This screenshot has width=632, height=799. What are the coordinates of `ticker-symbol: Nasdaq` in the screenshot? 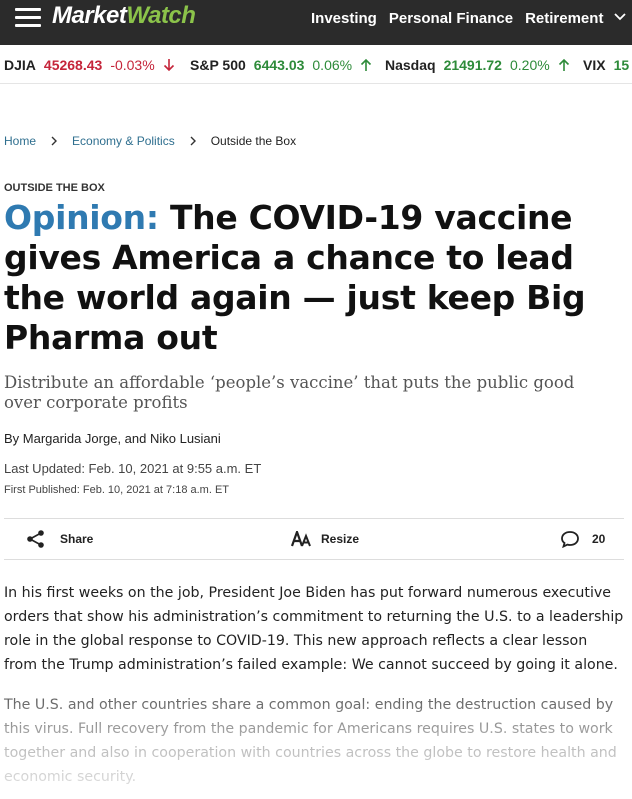 It's located at (410, 65).